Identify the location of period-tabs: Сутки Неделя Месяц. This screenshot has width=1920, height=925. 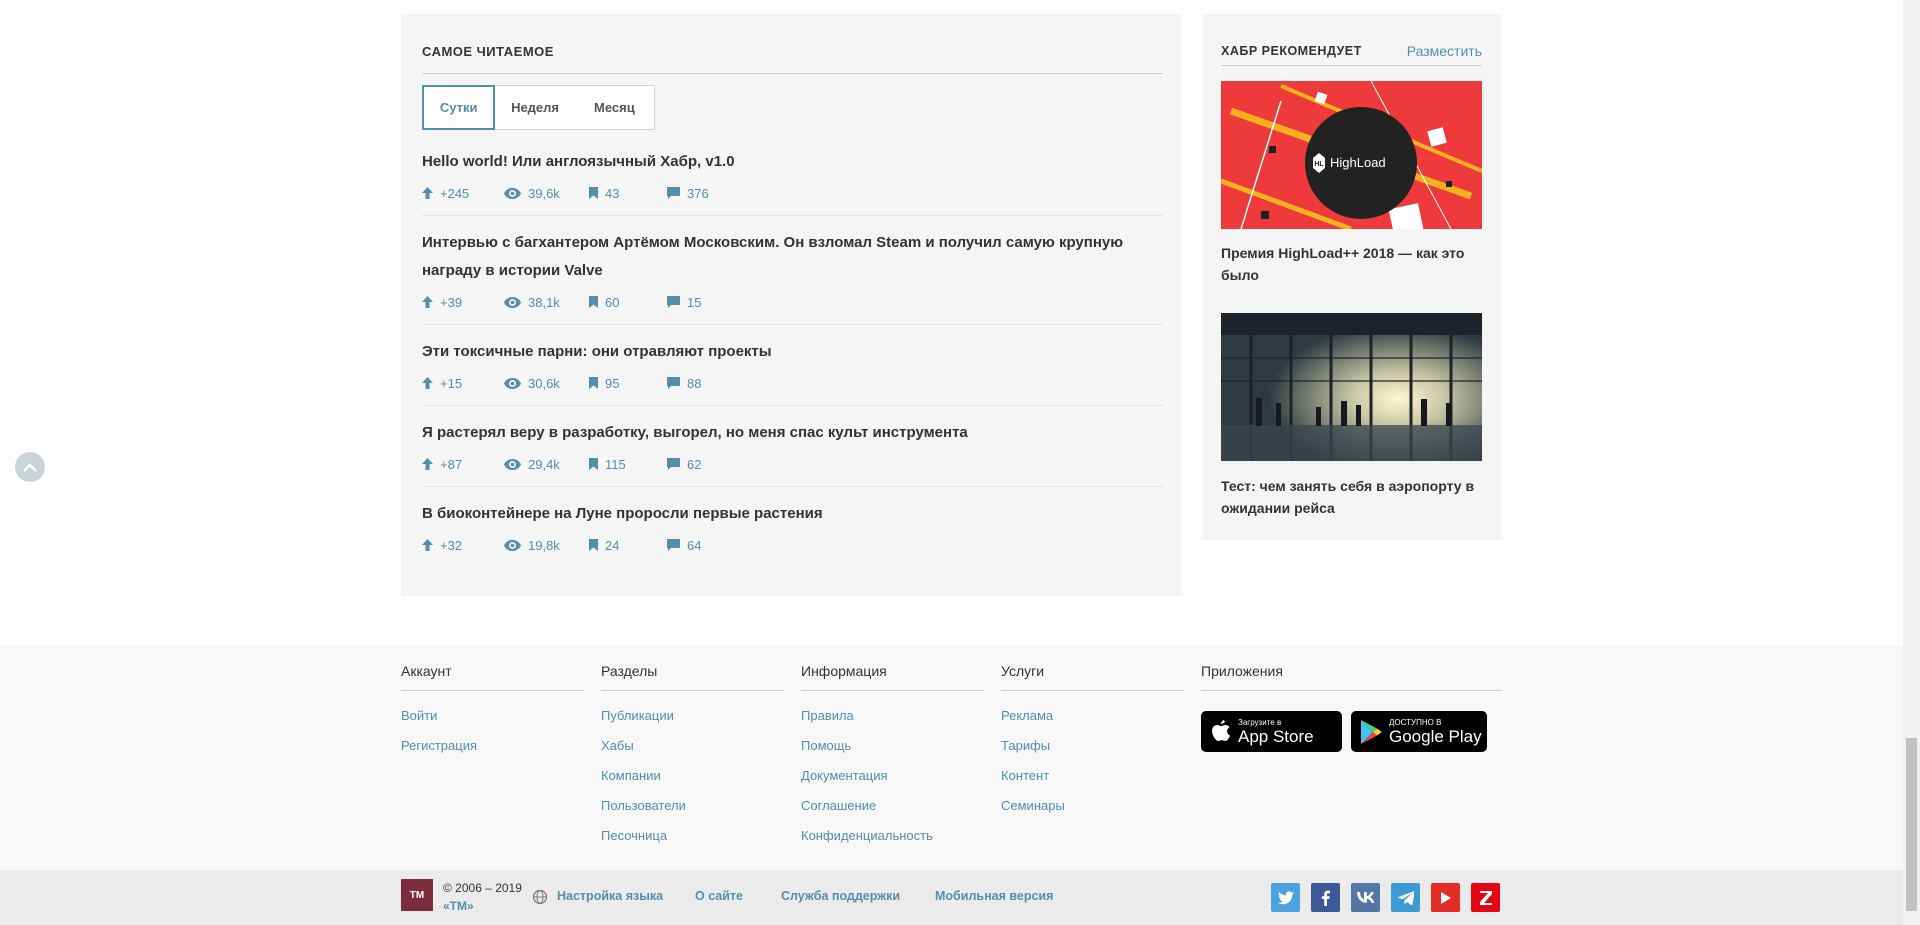
(538, 107).